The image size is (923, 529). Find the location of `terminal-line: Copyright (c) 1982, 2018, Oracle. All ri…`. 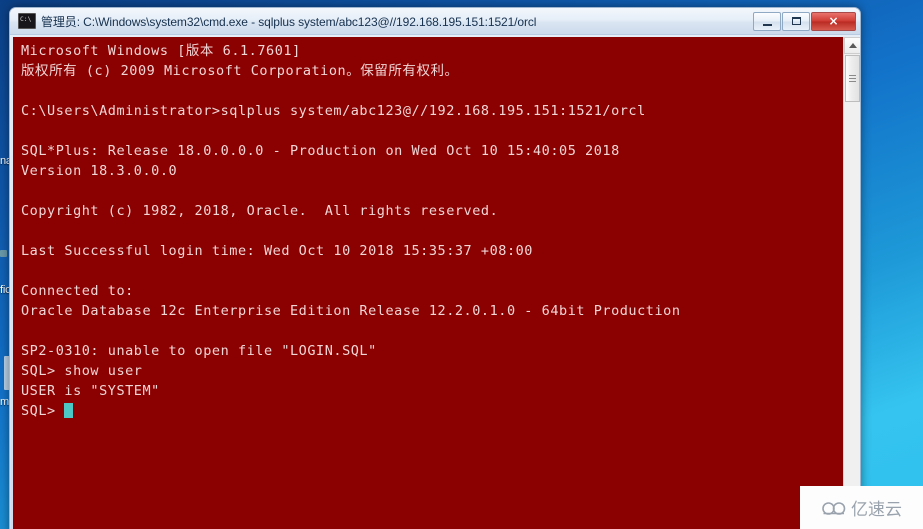

terminal-line: Copyright (c) 1982, 2018, Oracle. All ri… is located at coordinates (260, 211).